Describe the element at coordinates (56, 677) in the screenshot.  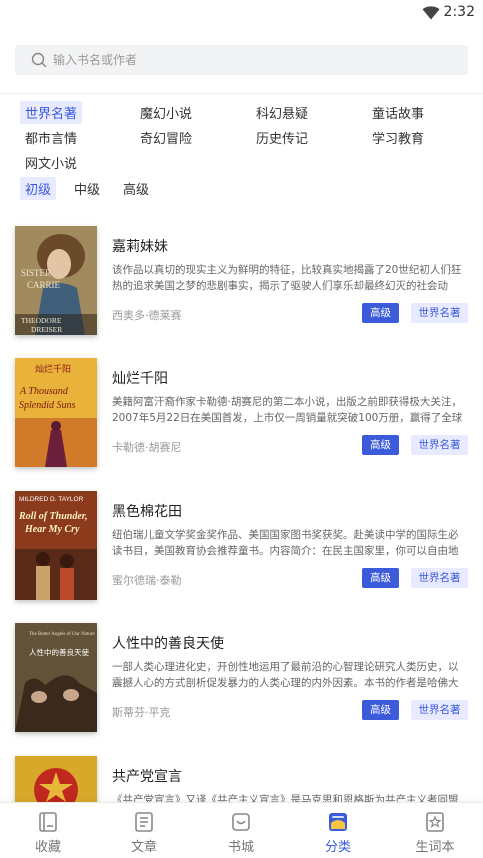
I see `book-cover: The Better Angels of Our Nature 人性中的善良天使` at that location.